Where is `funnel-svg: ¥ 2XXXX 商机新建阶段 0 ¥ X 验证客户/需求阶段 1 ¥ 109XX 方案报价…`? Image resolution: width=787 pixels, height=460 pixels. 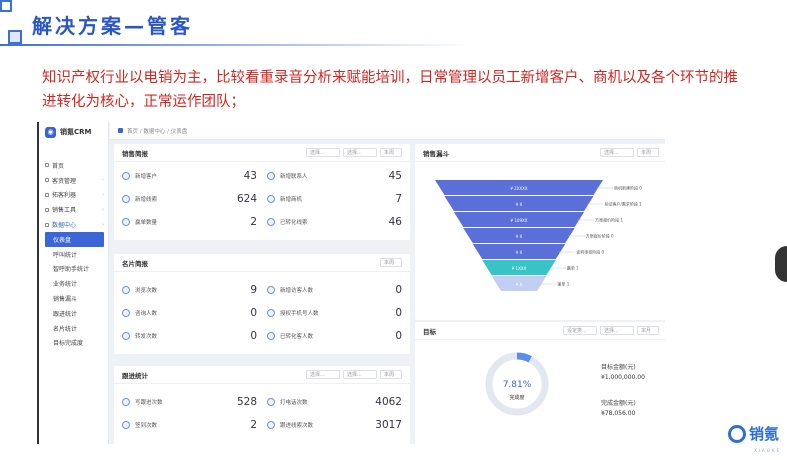
funnel-svg: ¥ 2XXXX 商机新建阶段 0 ¥ X 验证客户/需求阶段 1 ¥ 109XX 方案报价… is located at coordinates (539, 235).